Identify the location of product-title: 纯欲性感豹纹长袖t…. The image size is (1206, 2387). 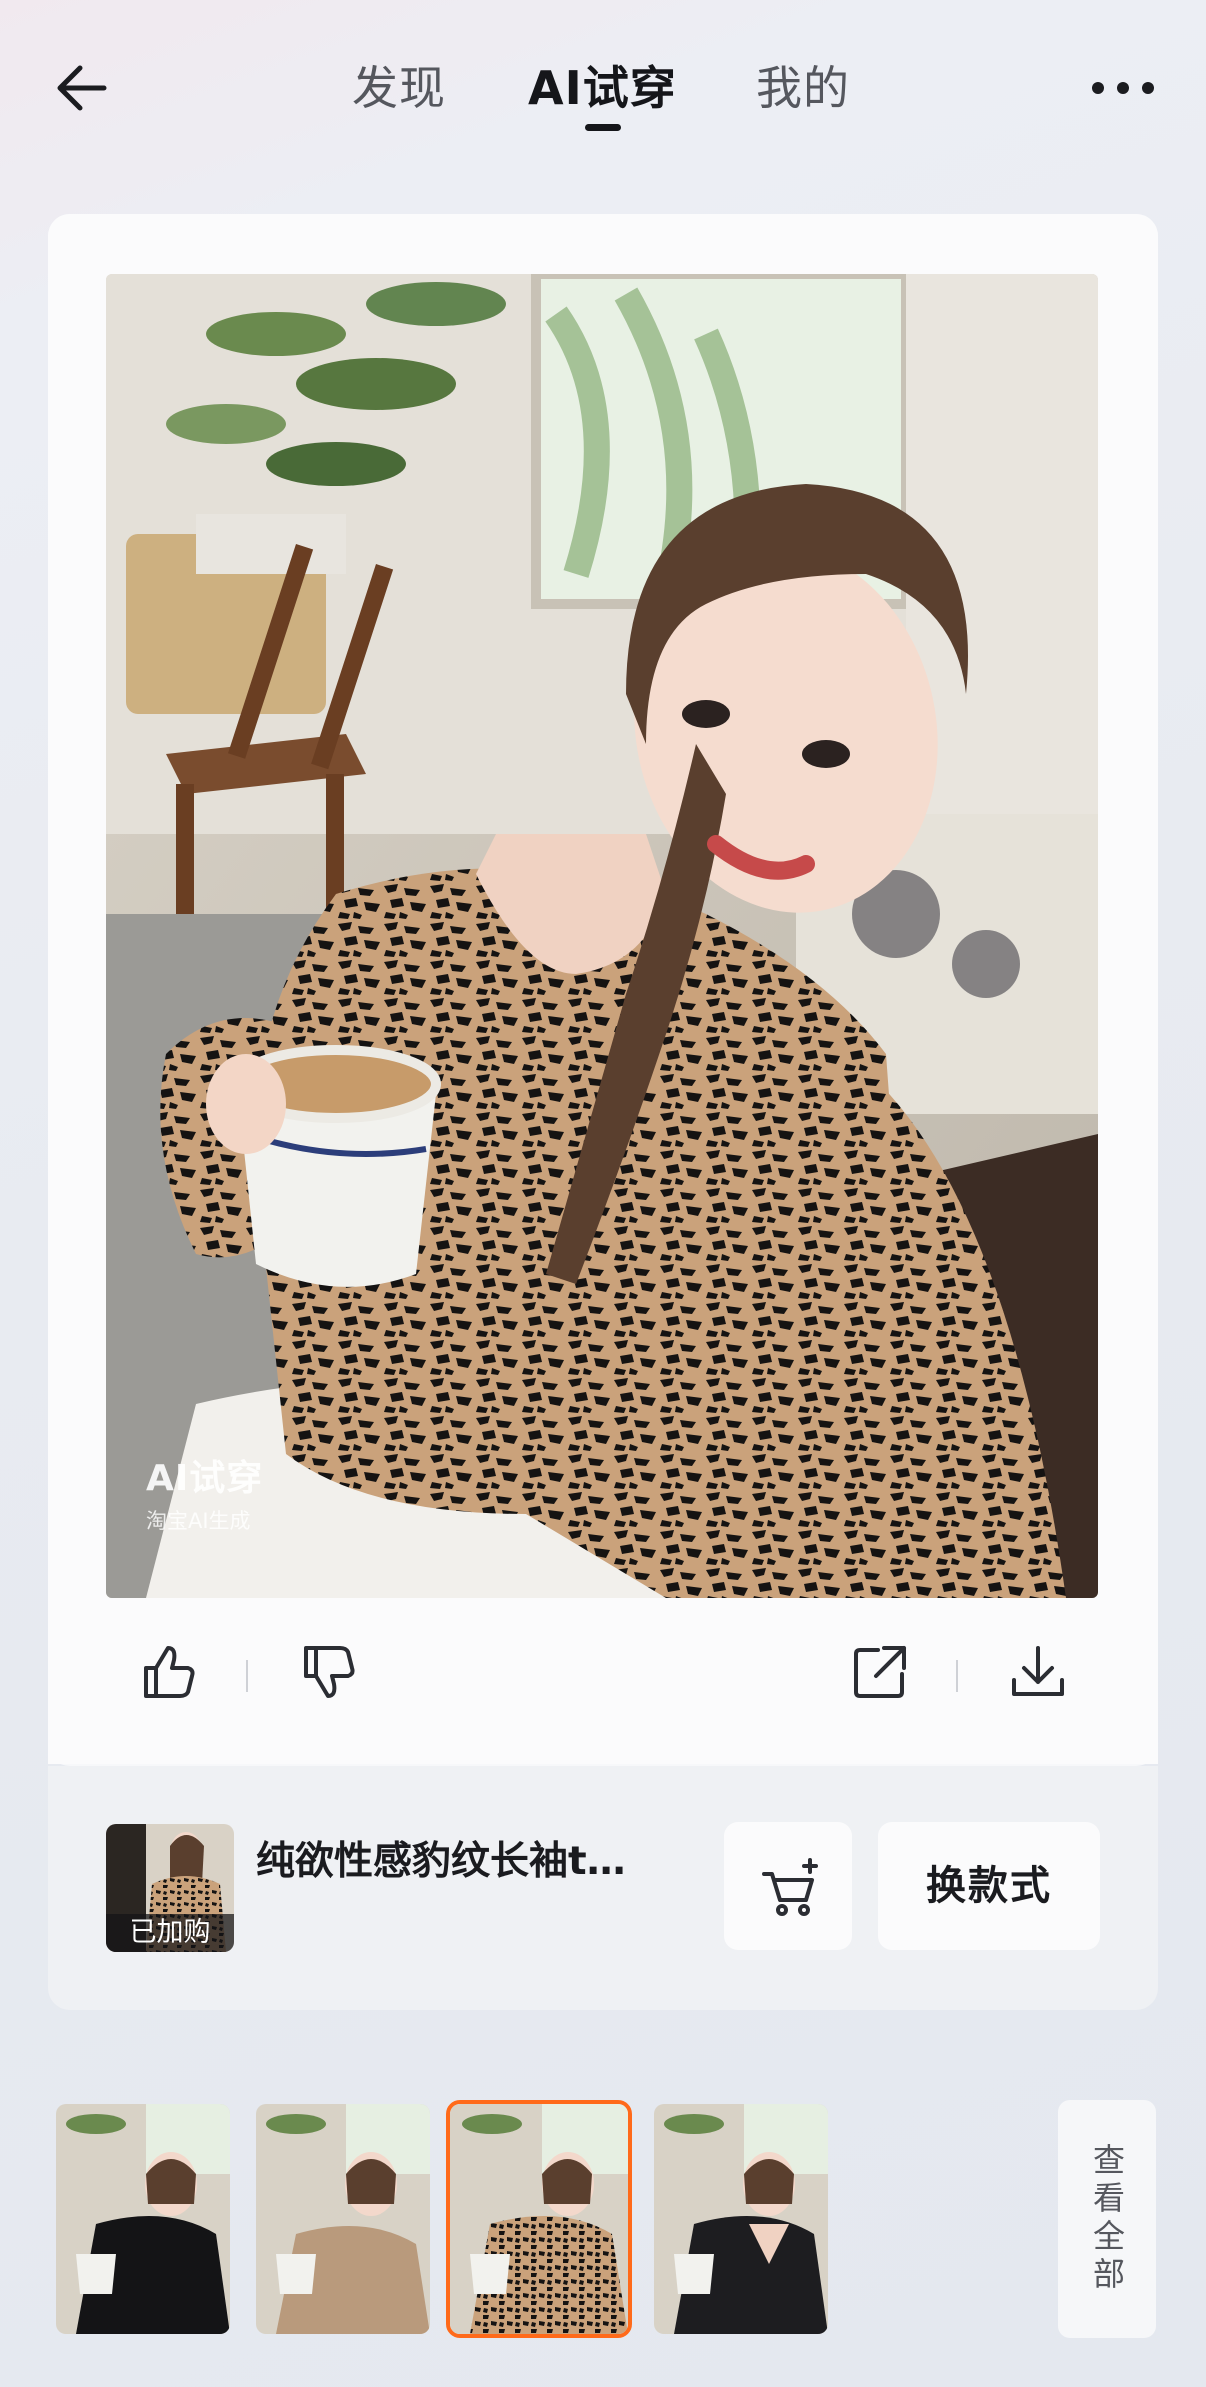
(466, 1858).